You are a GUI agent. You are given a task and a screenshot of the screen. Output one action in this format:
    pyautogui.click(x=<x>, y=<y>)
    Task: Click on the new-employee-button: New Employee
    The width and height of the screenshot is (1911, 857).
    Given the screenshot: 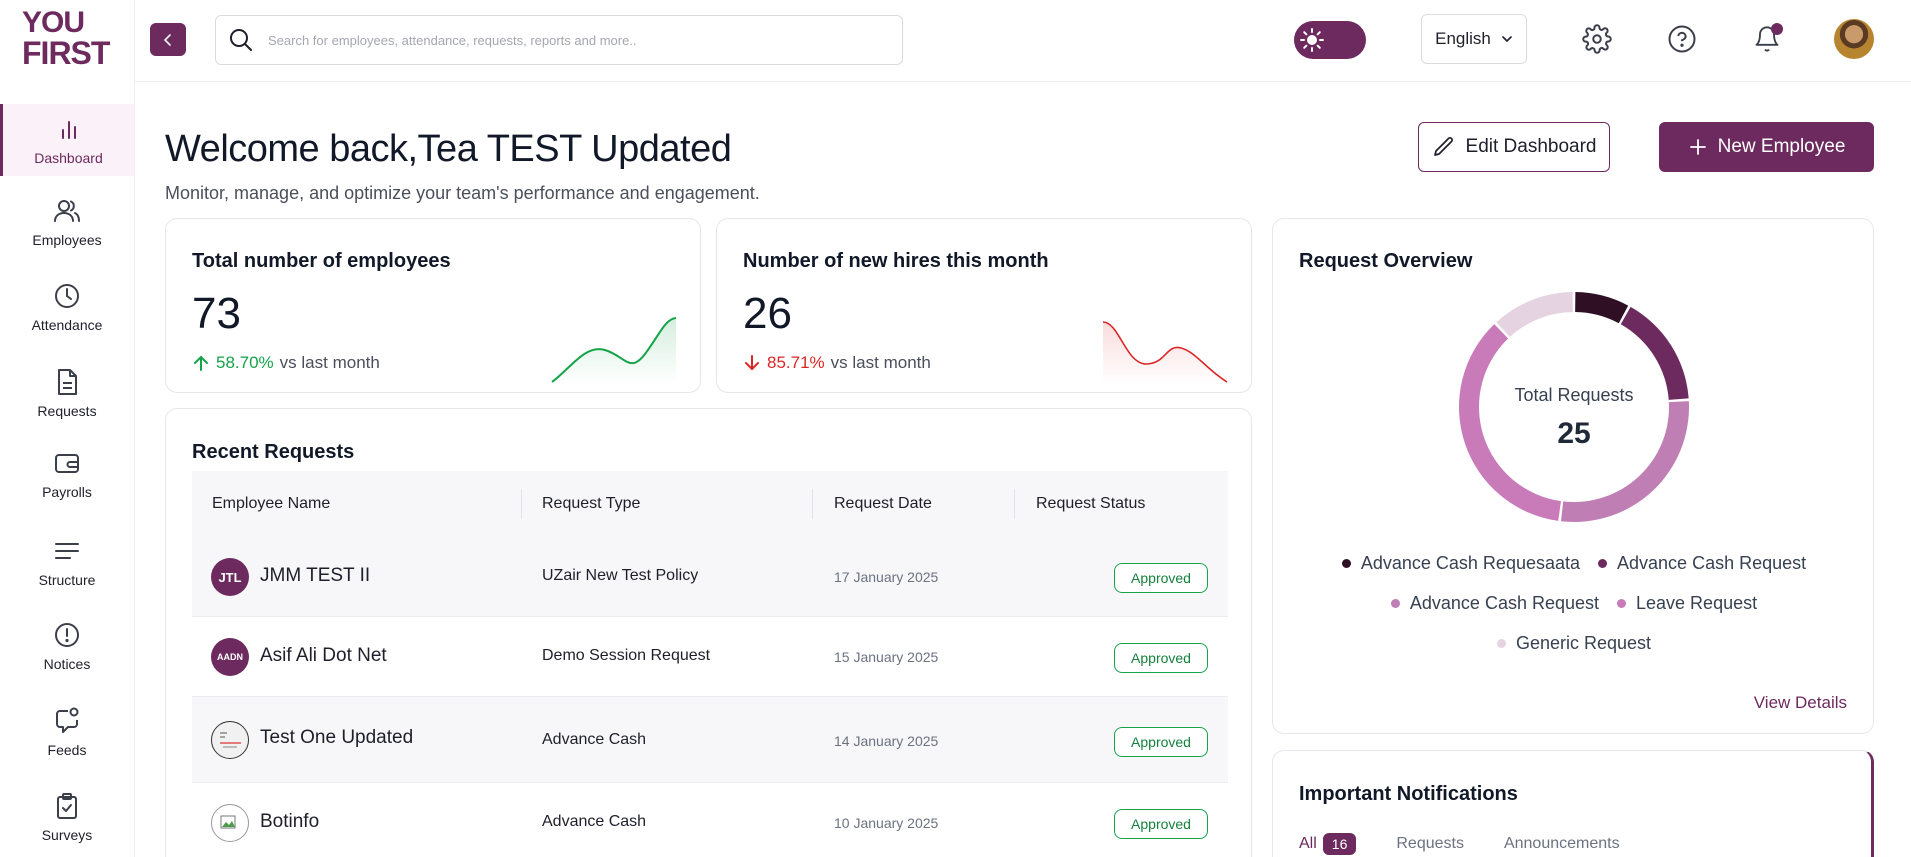 What is the action you would take?
    pyautogui.click(x=1766, y=147)
    